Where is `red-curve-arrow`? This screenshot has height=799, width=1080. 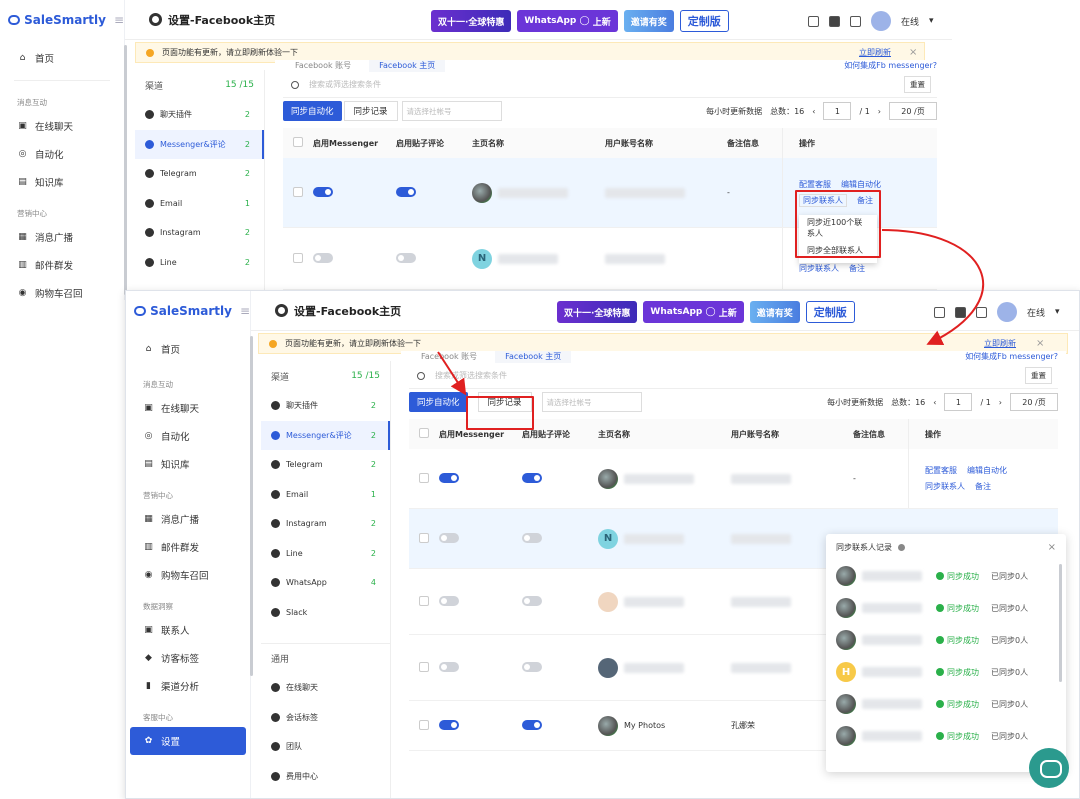
red-curve-arrow is located at coordinates (933, 287).